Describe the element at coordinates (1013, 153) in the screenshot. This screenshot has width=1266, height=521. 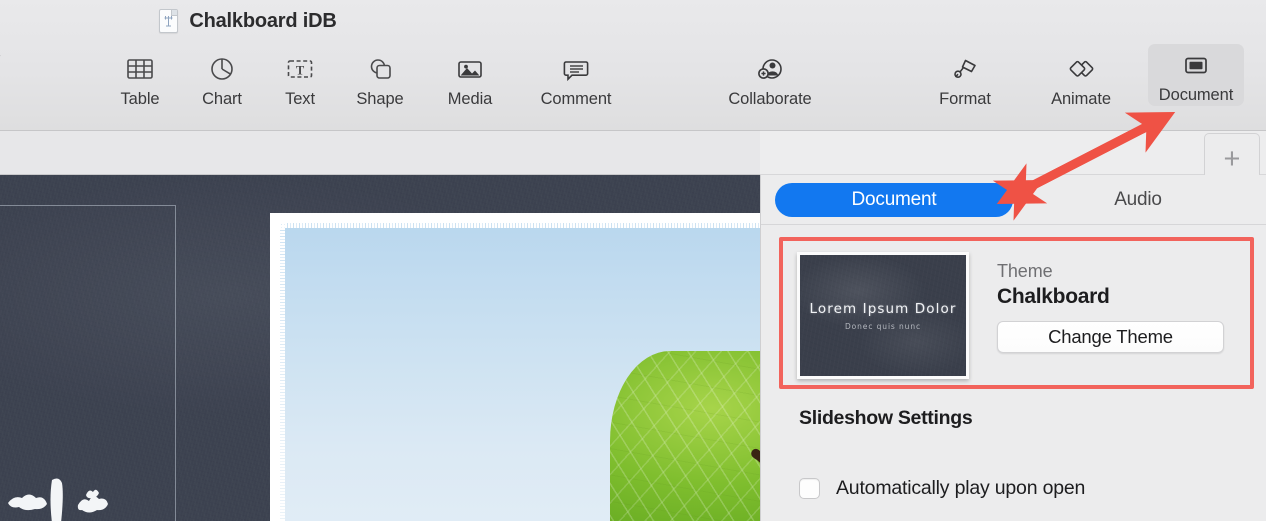
I see `panel-header-strip` at that location.